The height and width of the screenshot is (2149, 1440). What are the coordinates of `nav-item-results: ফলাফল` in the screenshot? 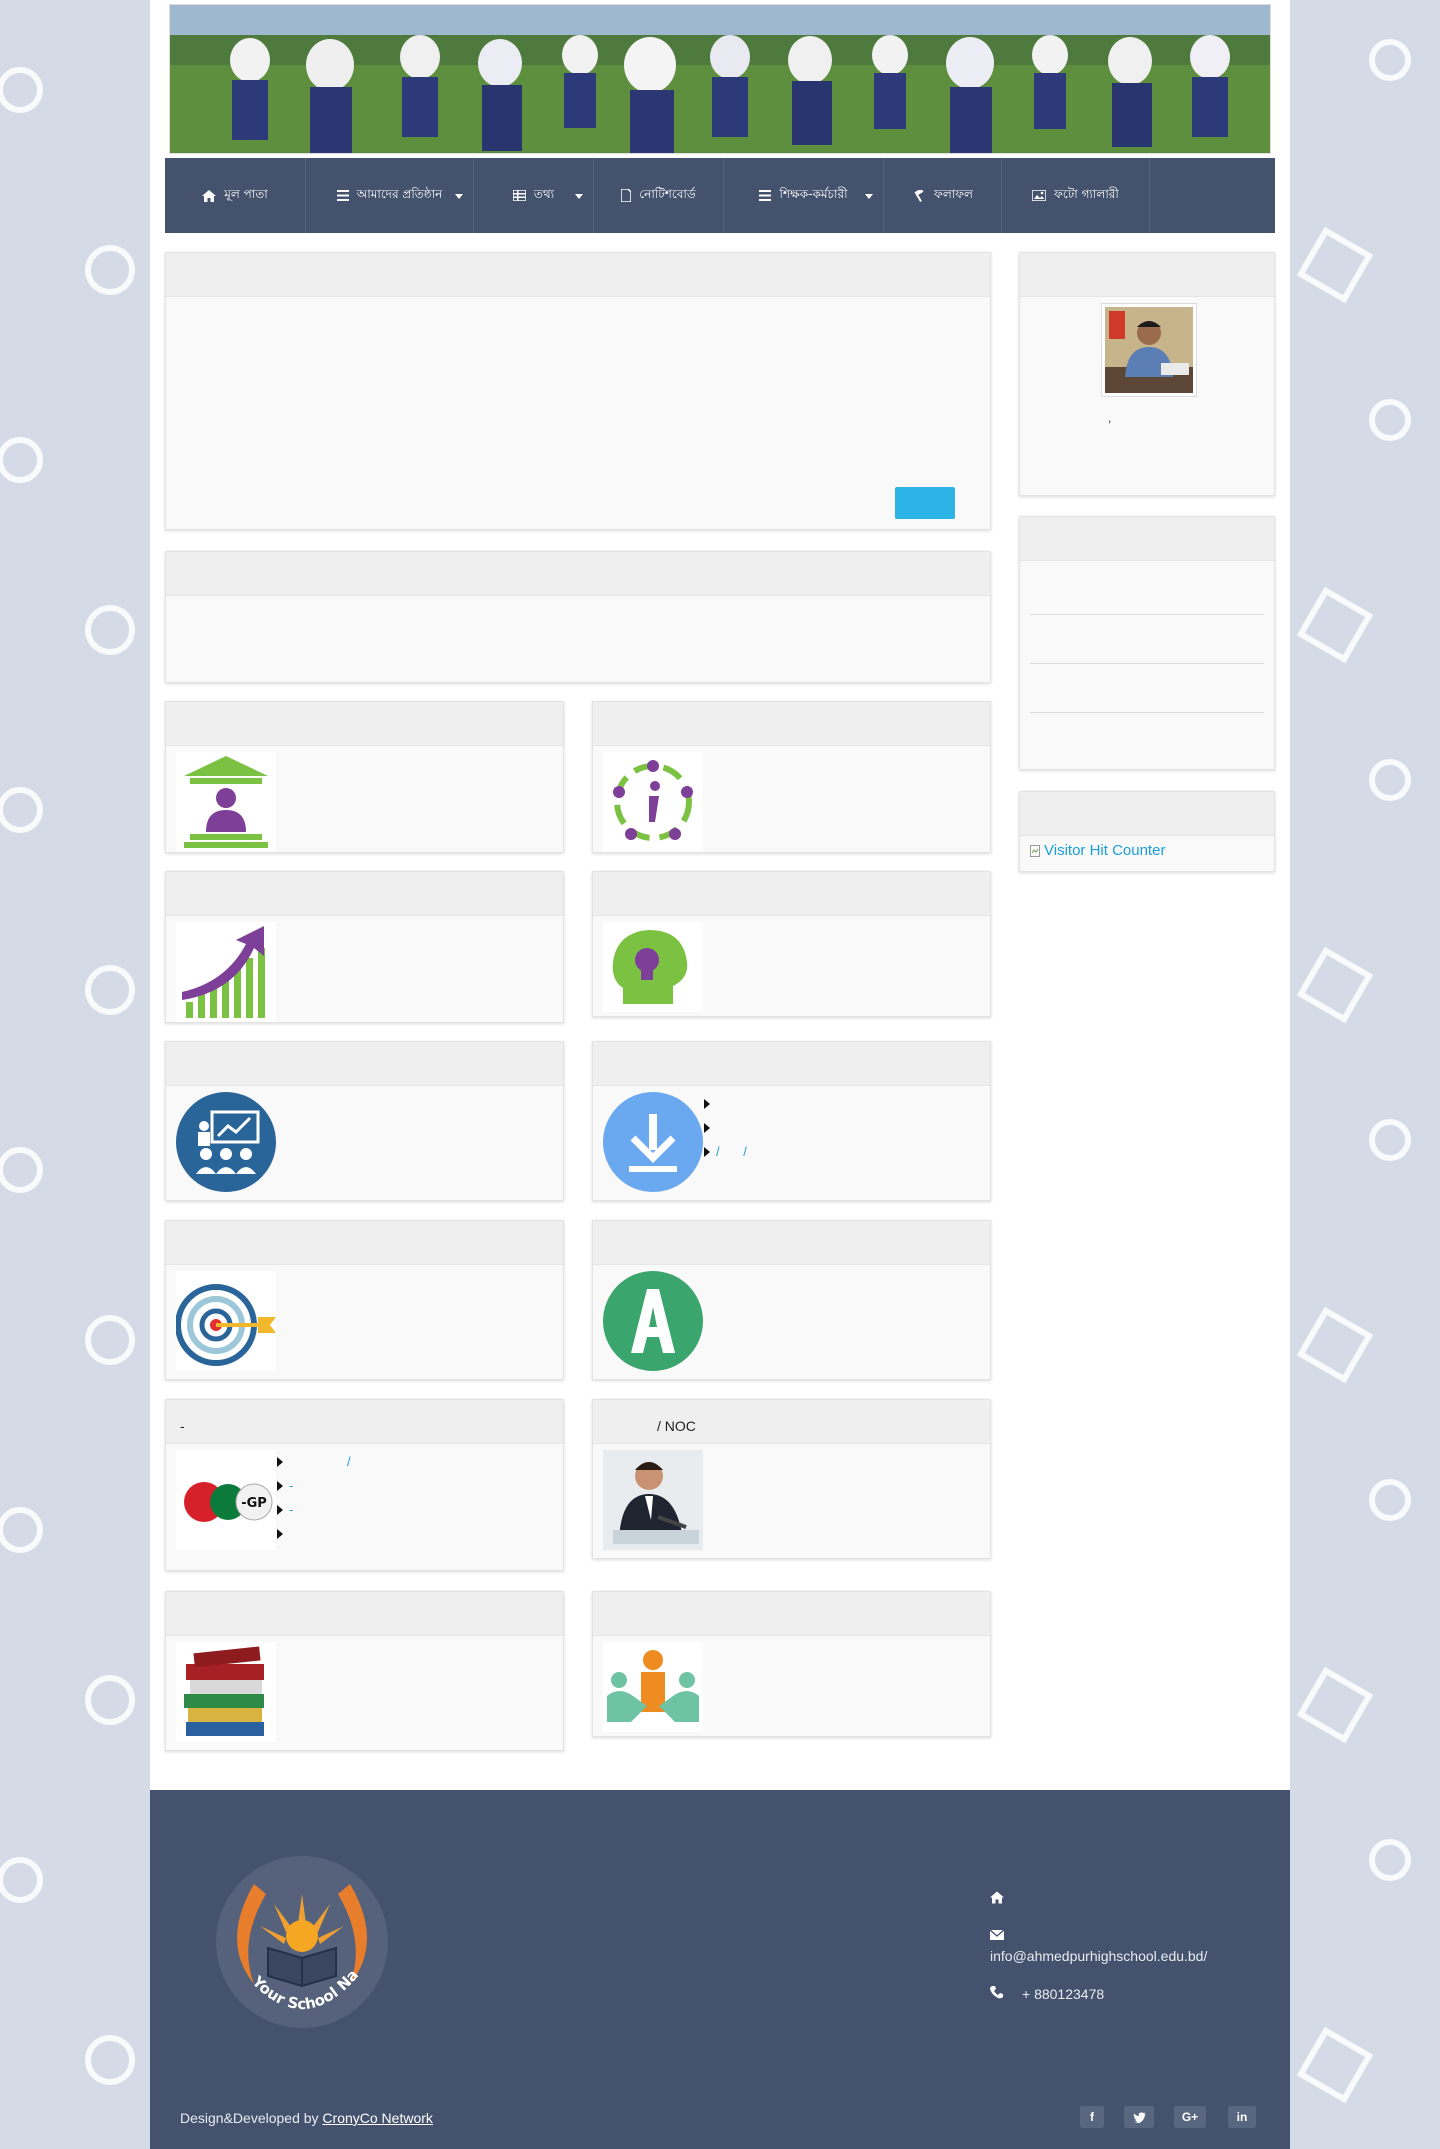 It's located at (943, 195).